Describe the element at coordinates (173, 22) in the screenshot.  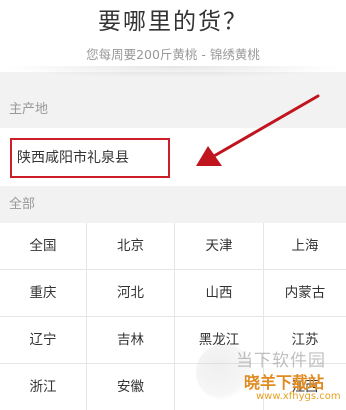
I see `page-title: 要哪里的货？` at that location.